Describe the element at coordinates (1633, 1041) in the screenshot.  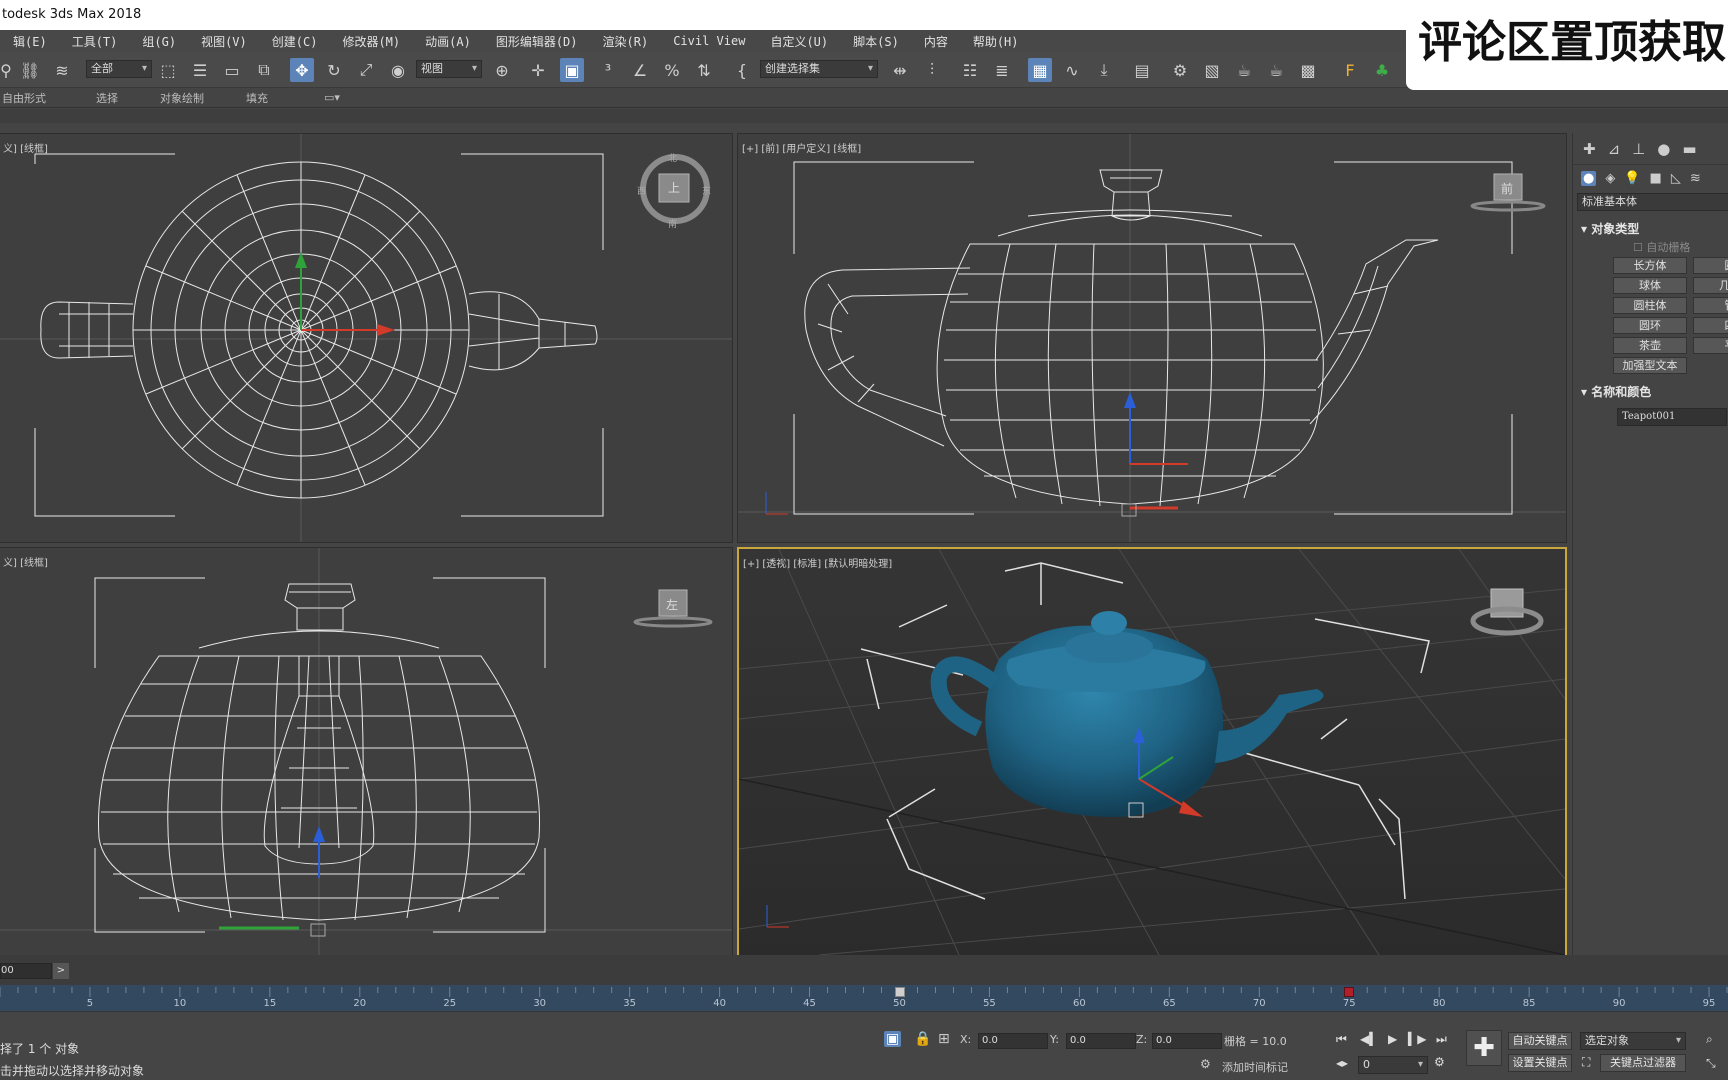
I see `selected-objects-dropdown: 选定对象` at that location.